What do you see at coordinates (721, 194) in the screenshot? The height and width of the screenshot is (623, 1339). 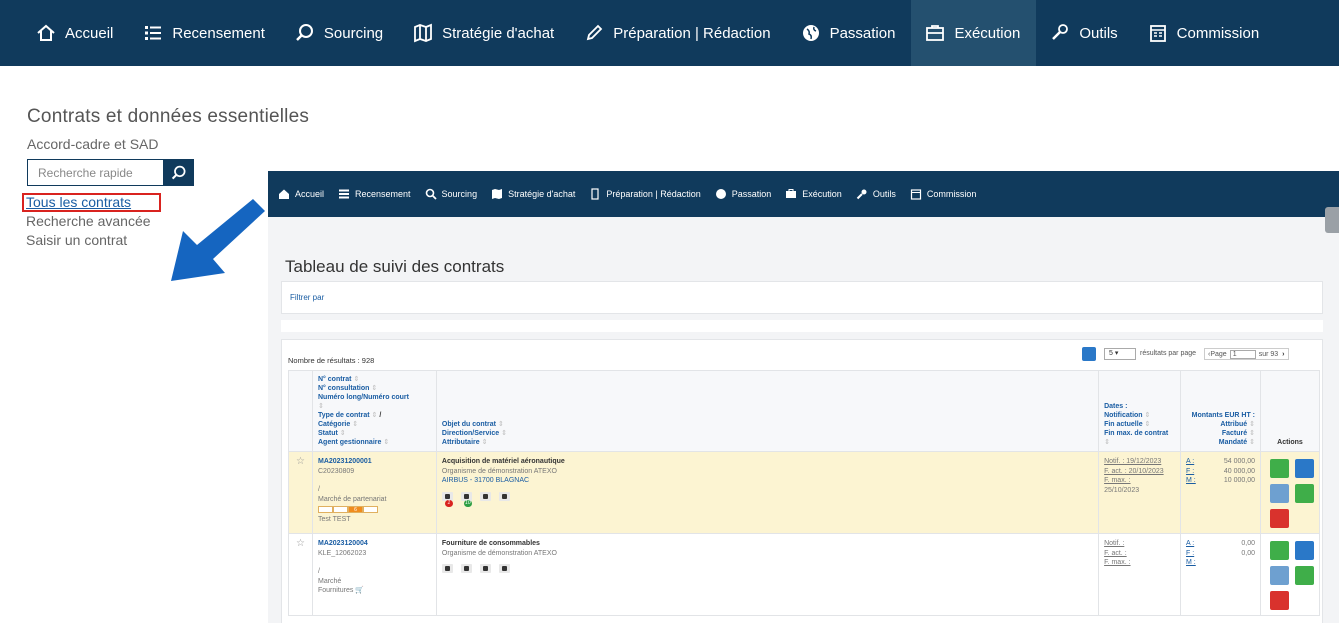 I see `globe-icon` at bounding box center [721, 194].